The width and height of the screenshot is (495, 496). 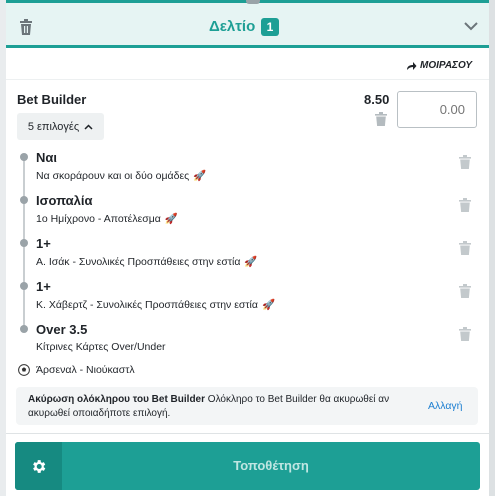 I want to click on betslip-header: Δελτίο 1, so click(x=247, y=24).